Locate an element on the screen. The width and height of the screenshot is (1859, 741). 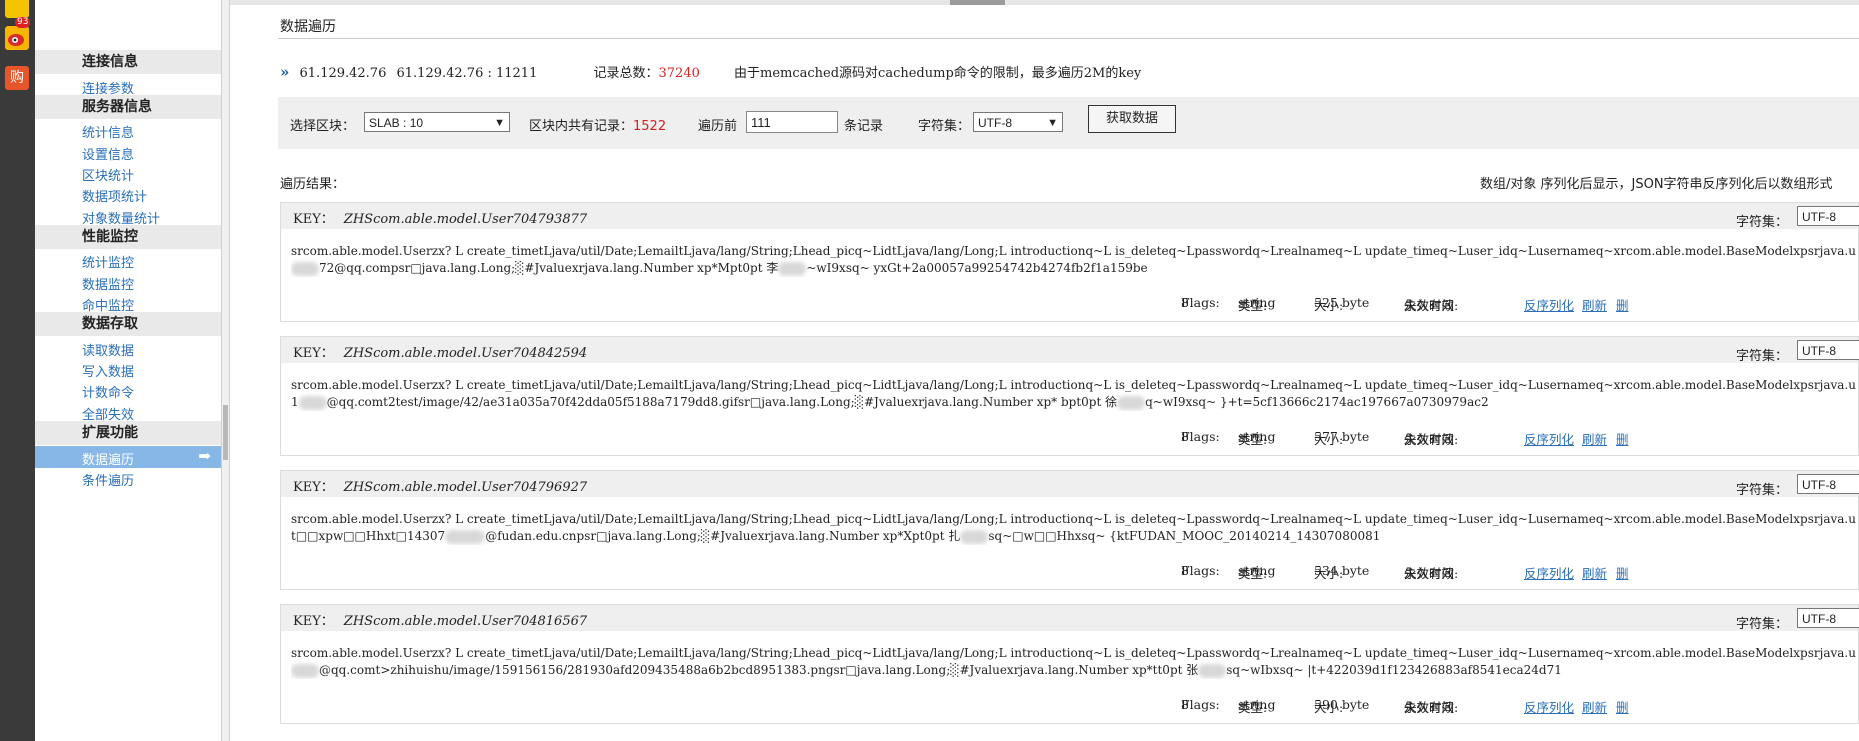
splitter-handle is located at coordinates (225, 432).